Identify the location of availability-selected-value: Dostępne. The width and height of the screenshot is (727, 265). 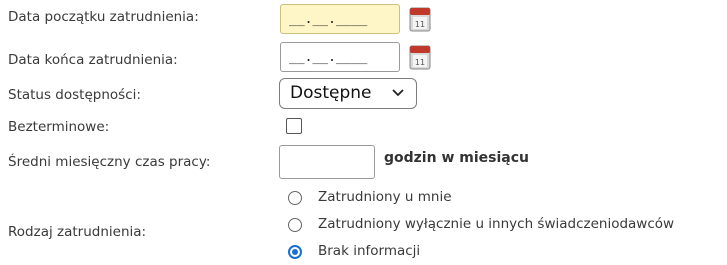
(331, 93).